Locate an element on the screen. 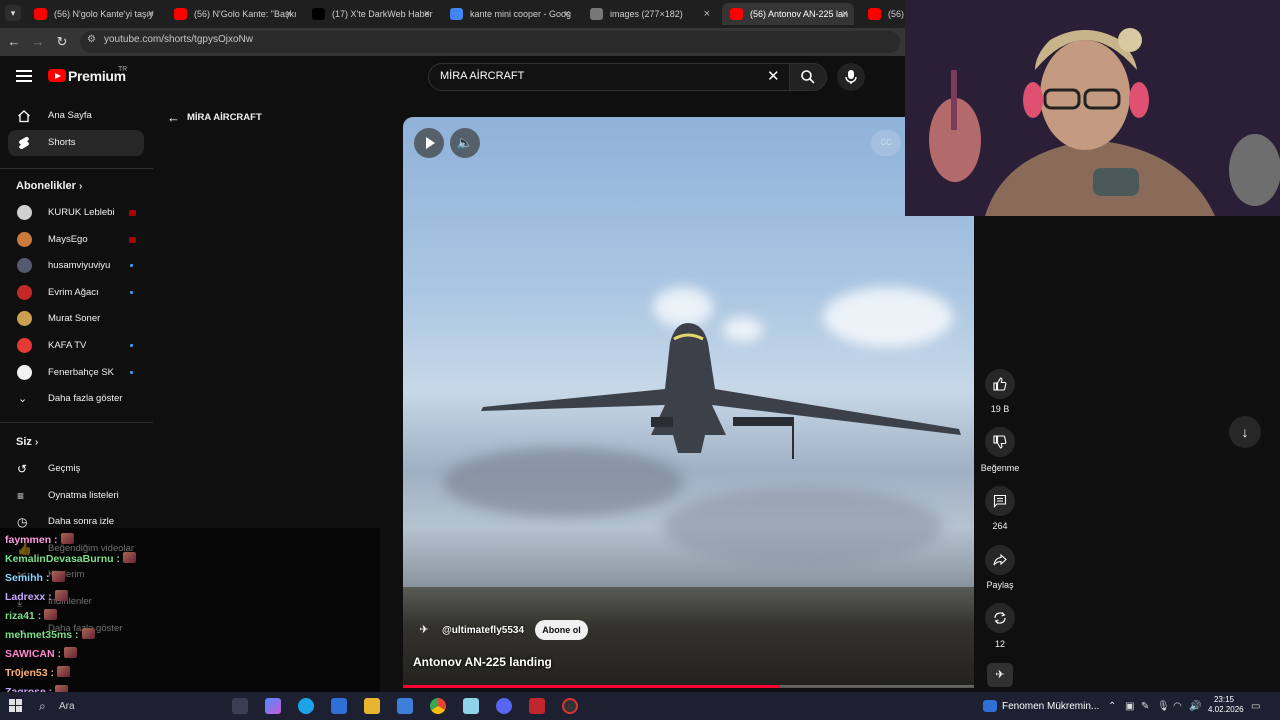 The width and height of the screenshot is (1280, 720). remix-icon is located at coordinates (1000, 618).